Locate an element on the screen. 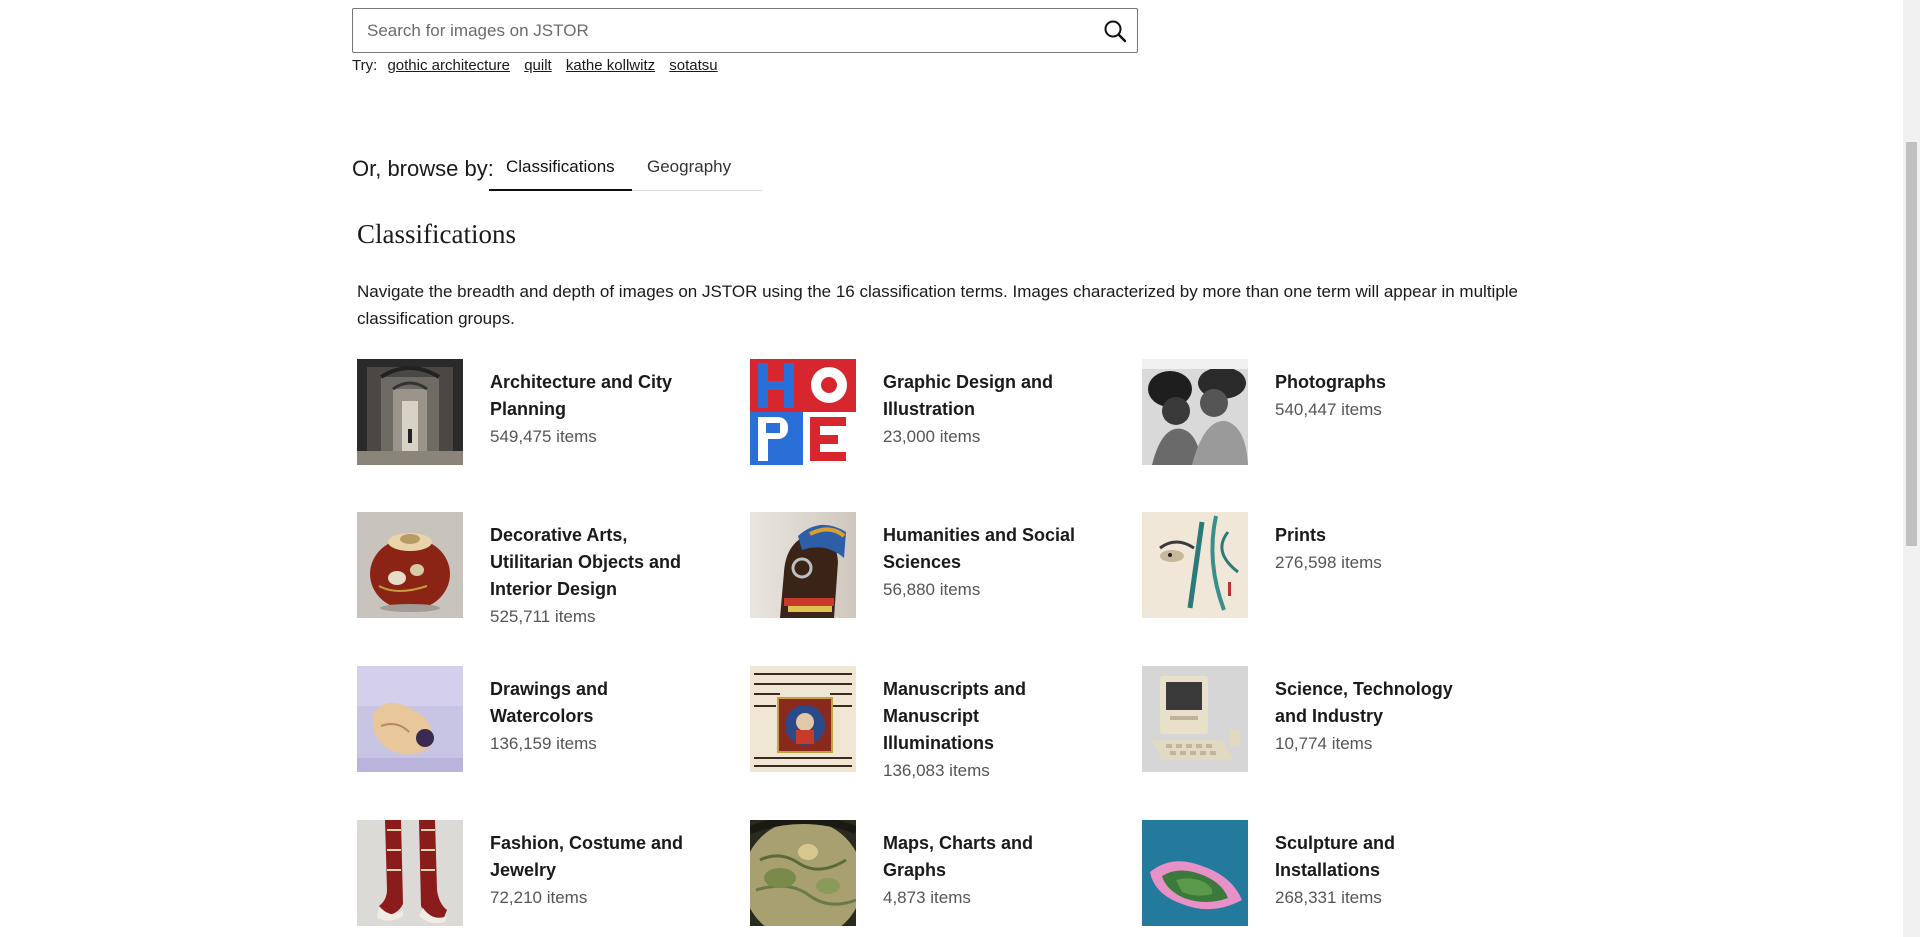 This screenshot has width=1920, height=937. search-box is located at coordinates (745, 30).